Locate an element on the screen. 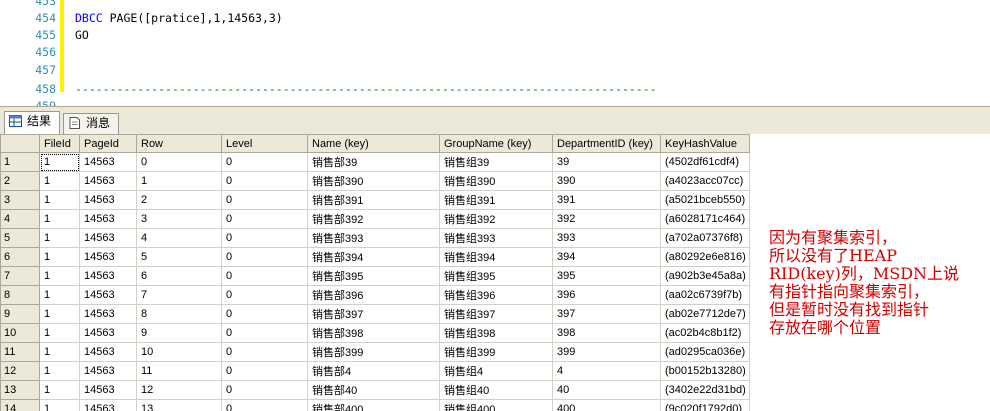 The height and width of the screenshot is (411, 990). table-cell: 销售部395 is located at coordinates (373, 276).